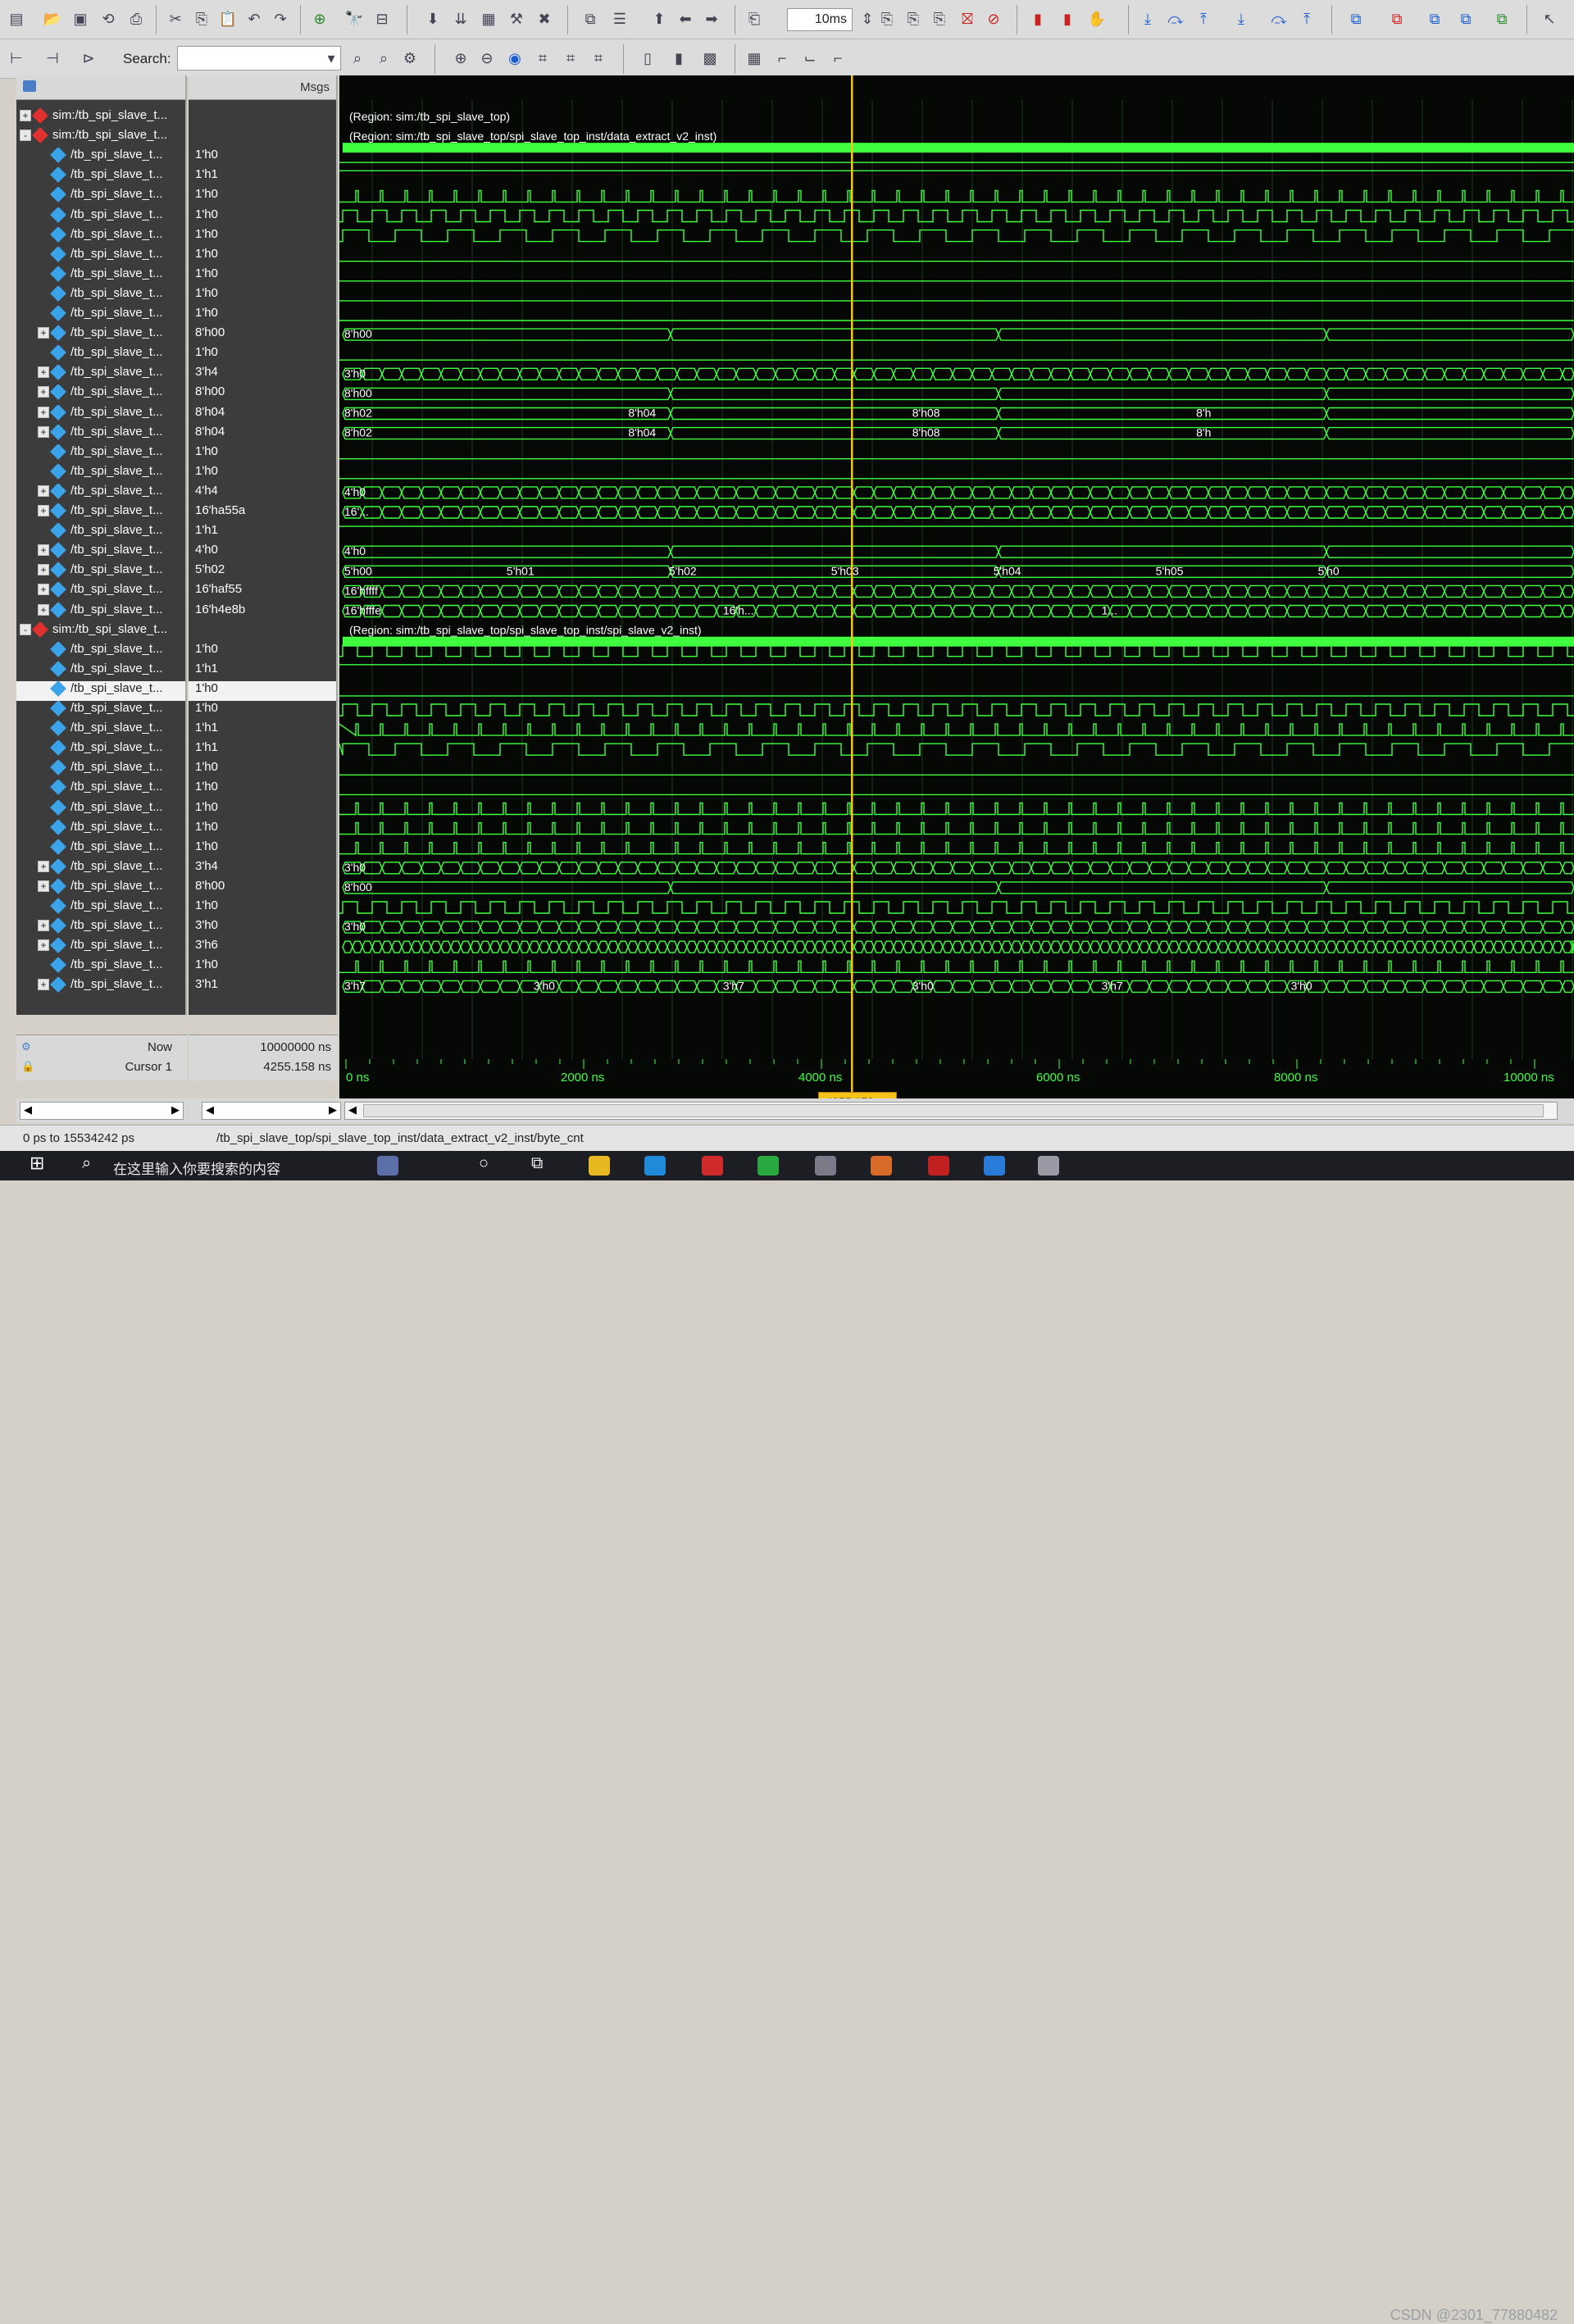  Describe the element at coordinates (262, 928) in the screenshot. I see `signal-value-row: 3'h0` at that location.